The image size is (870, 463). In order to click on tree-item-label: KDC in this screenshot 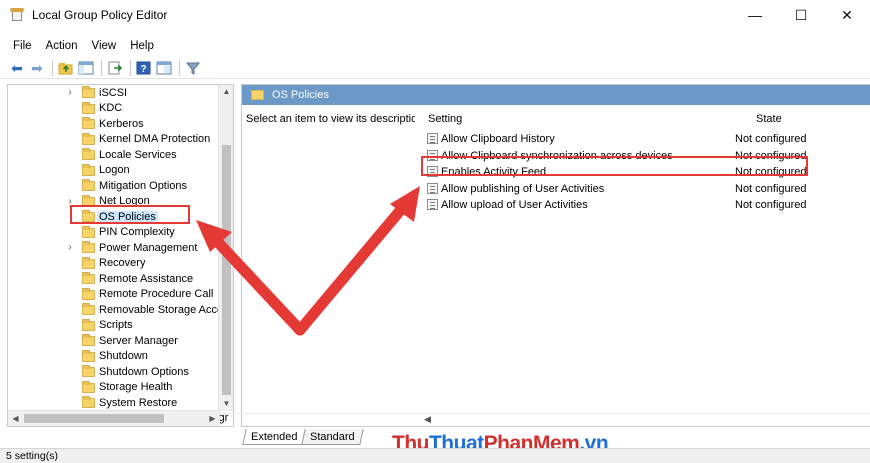, I will do `click(111, 108)`.